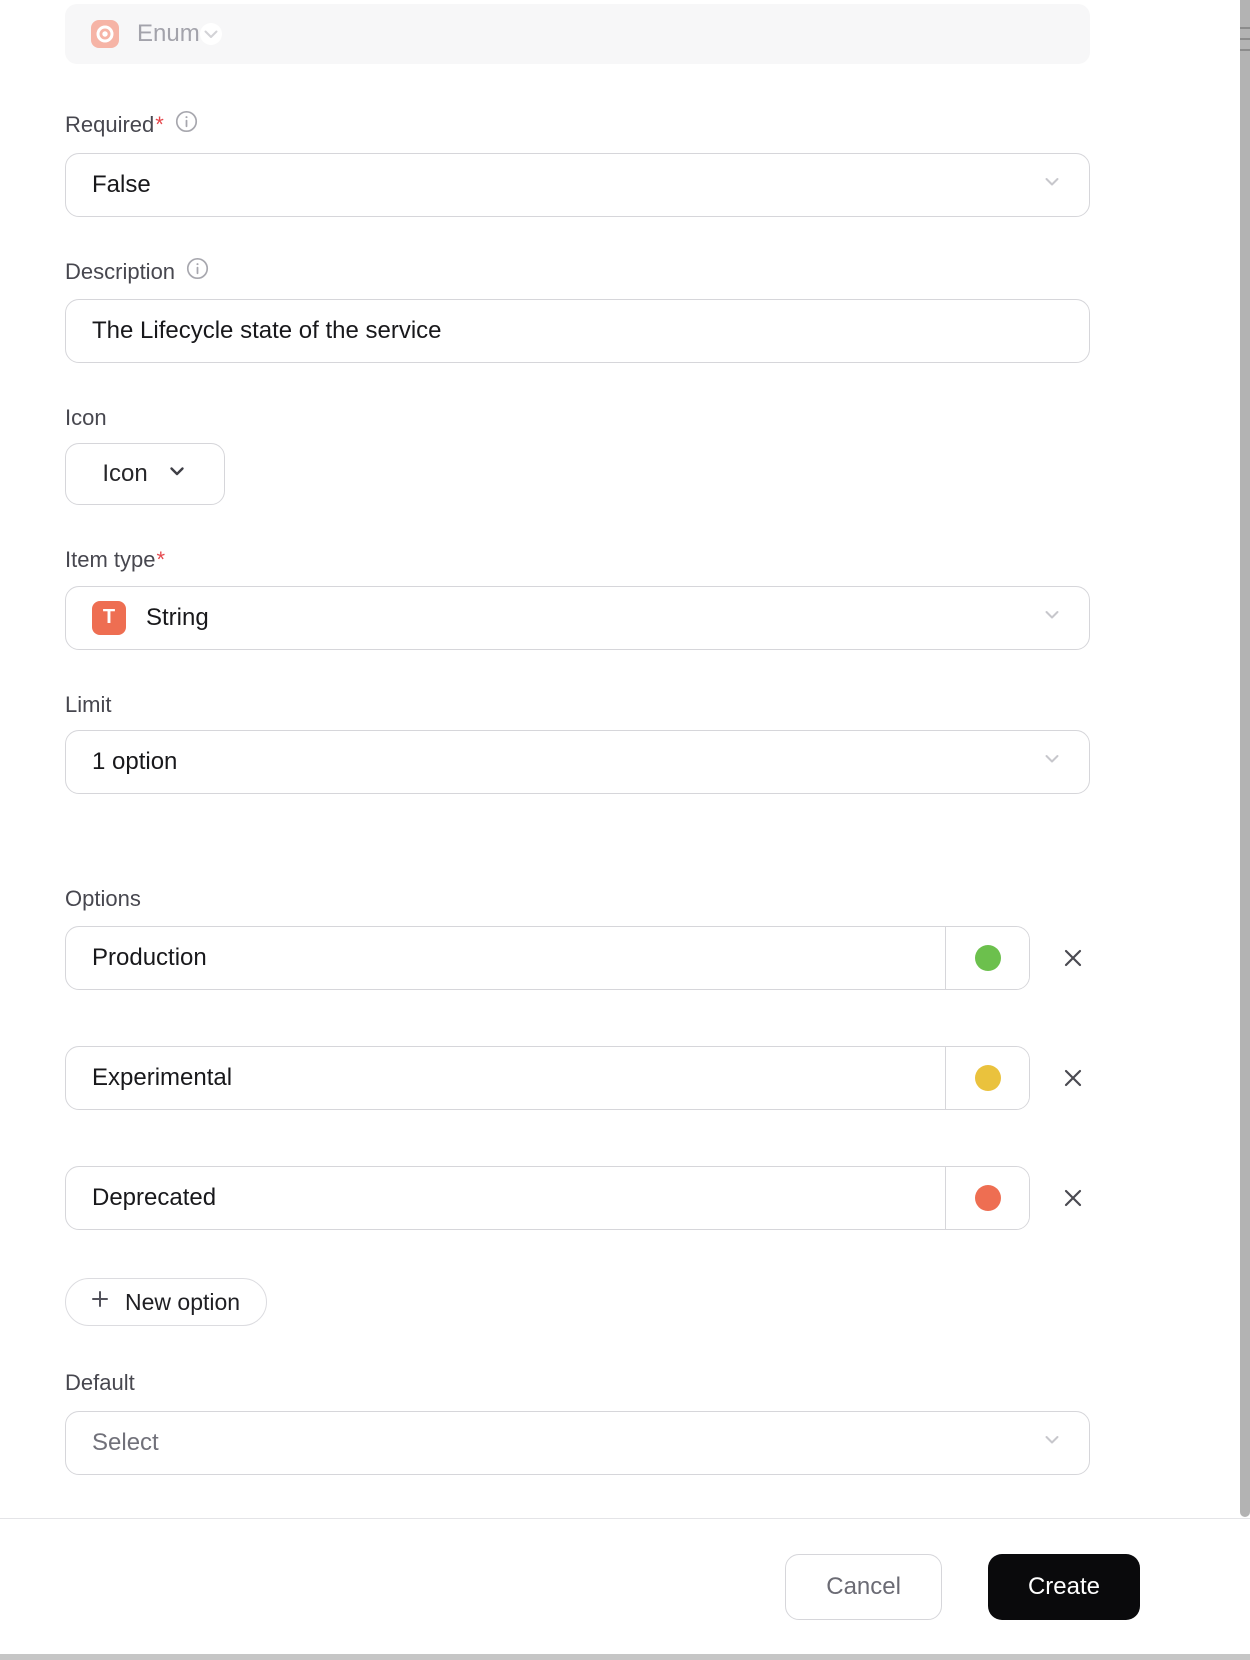  I want to click on window-bottom-edge, so click(625, 1657).